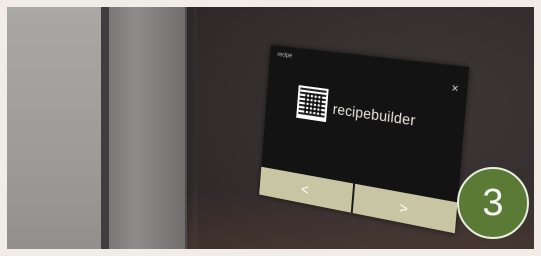 Image resolution: width=541 pixels, height=256 pixels. What do you see at coordinates (455, 89) in the screenshot?
I see `close-icon: ×` at bounding box center [455, 89].